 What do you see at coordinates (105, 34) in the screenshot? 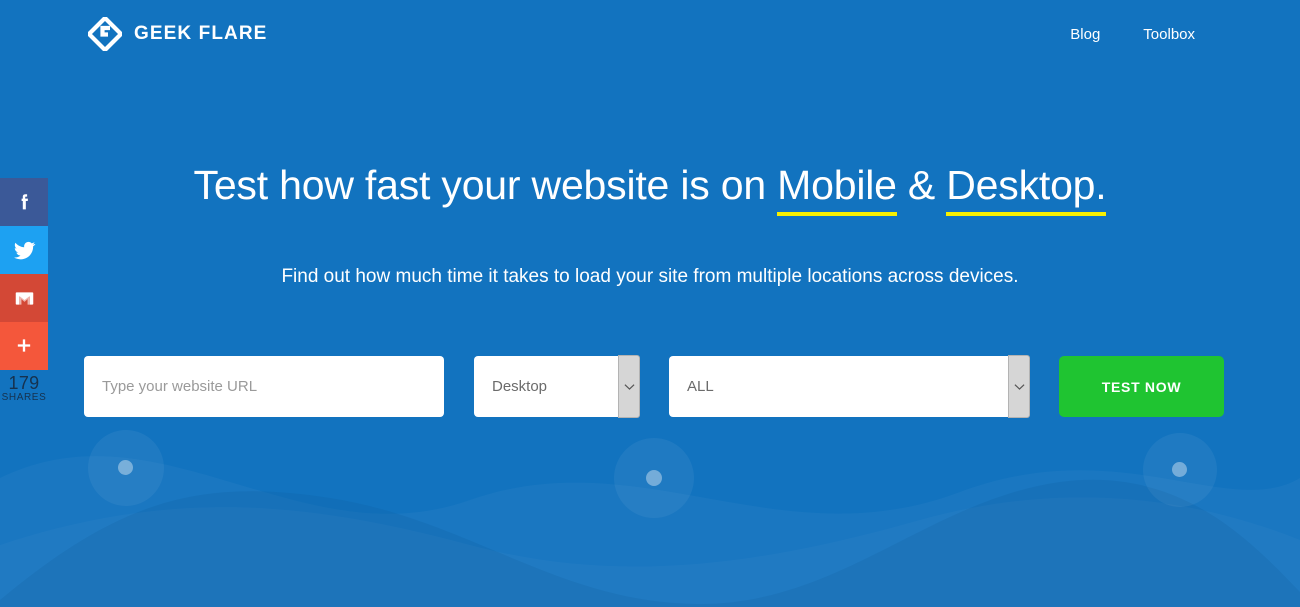
I see `geekflare-diamond-logo-icon` at bounding box center [105, 34].